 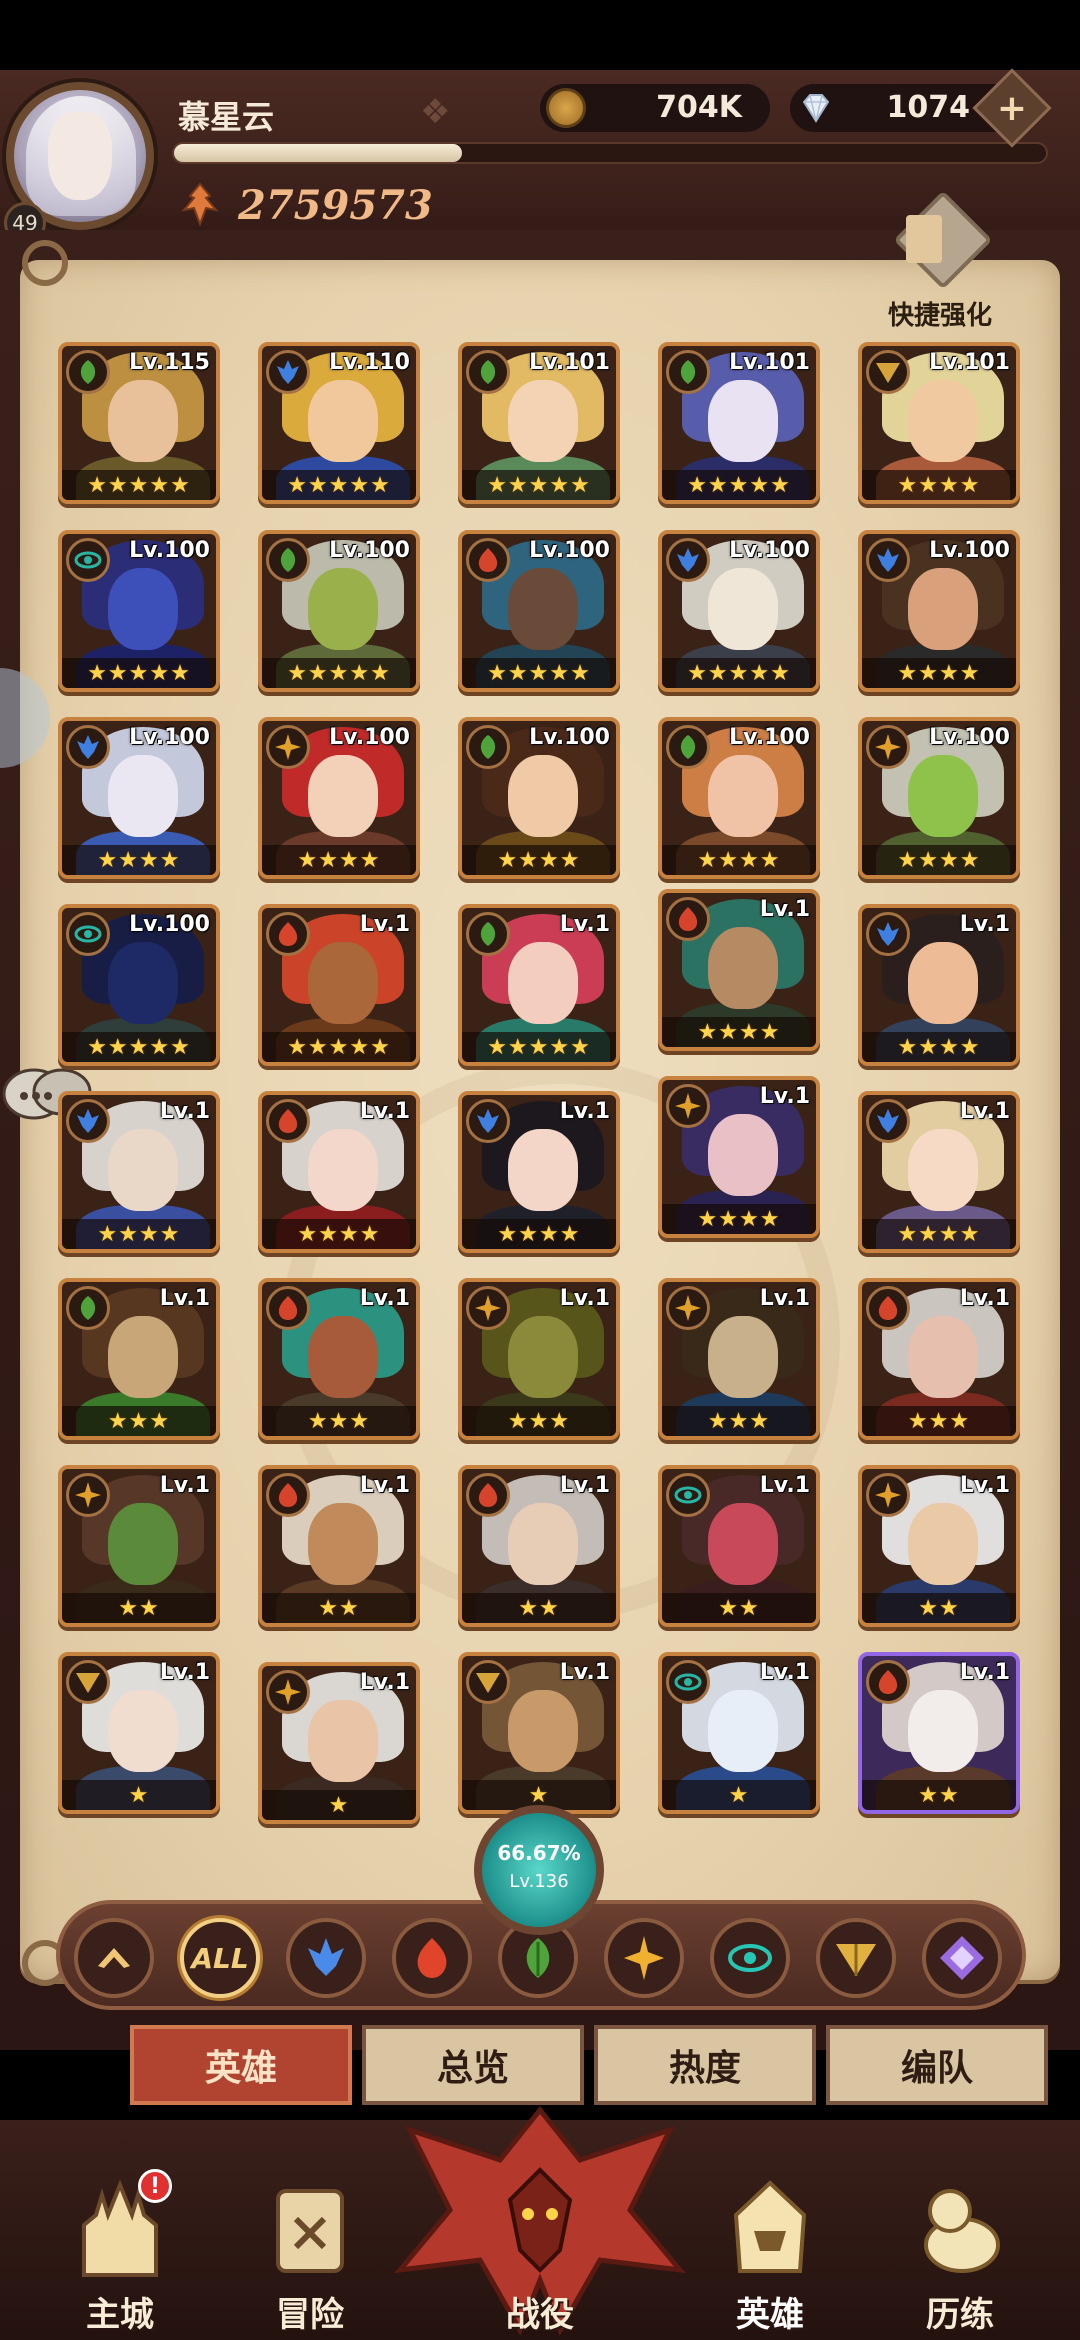 What do you see at coordinates (962, 1958) in the screenshot?
I see `filter-void-button` at bounding box center [962, 1958].